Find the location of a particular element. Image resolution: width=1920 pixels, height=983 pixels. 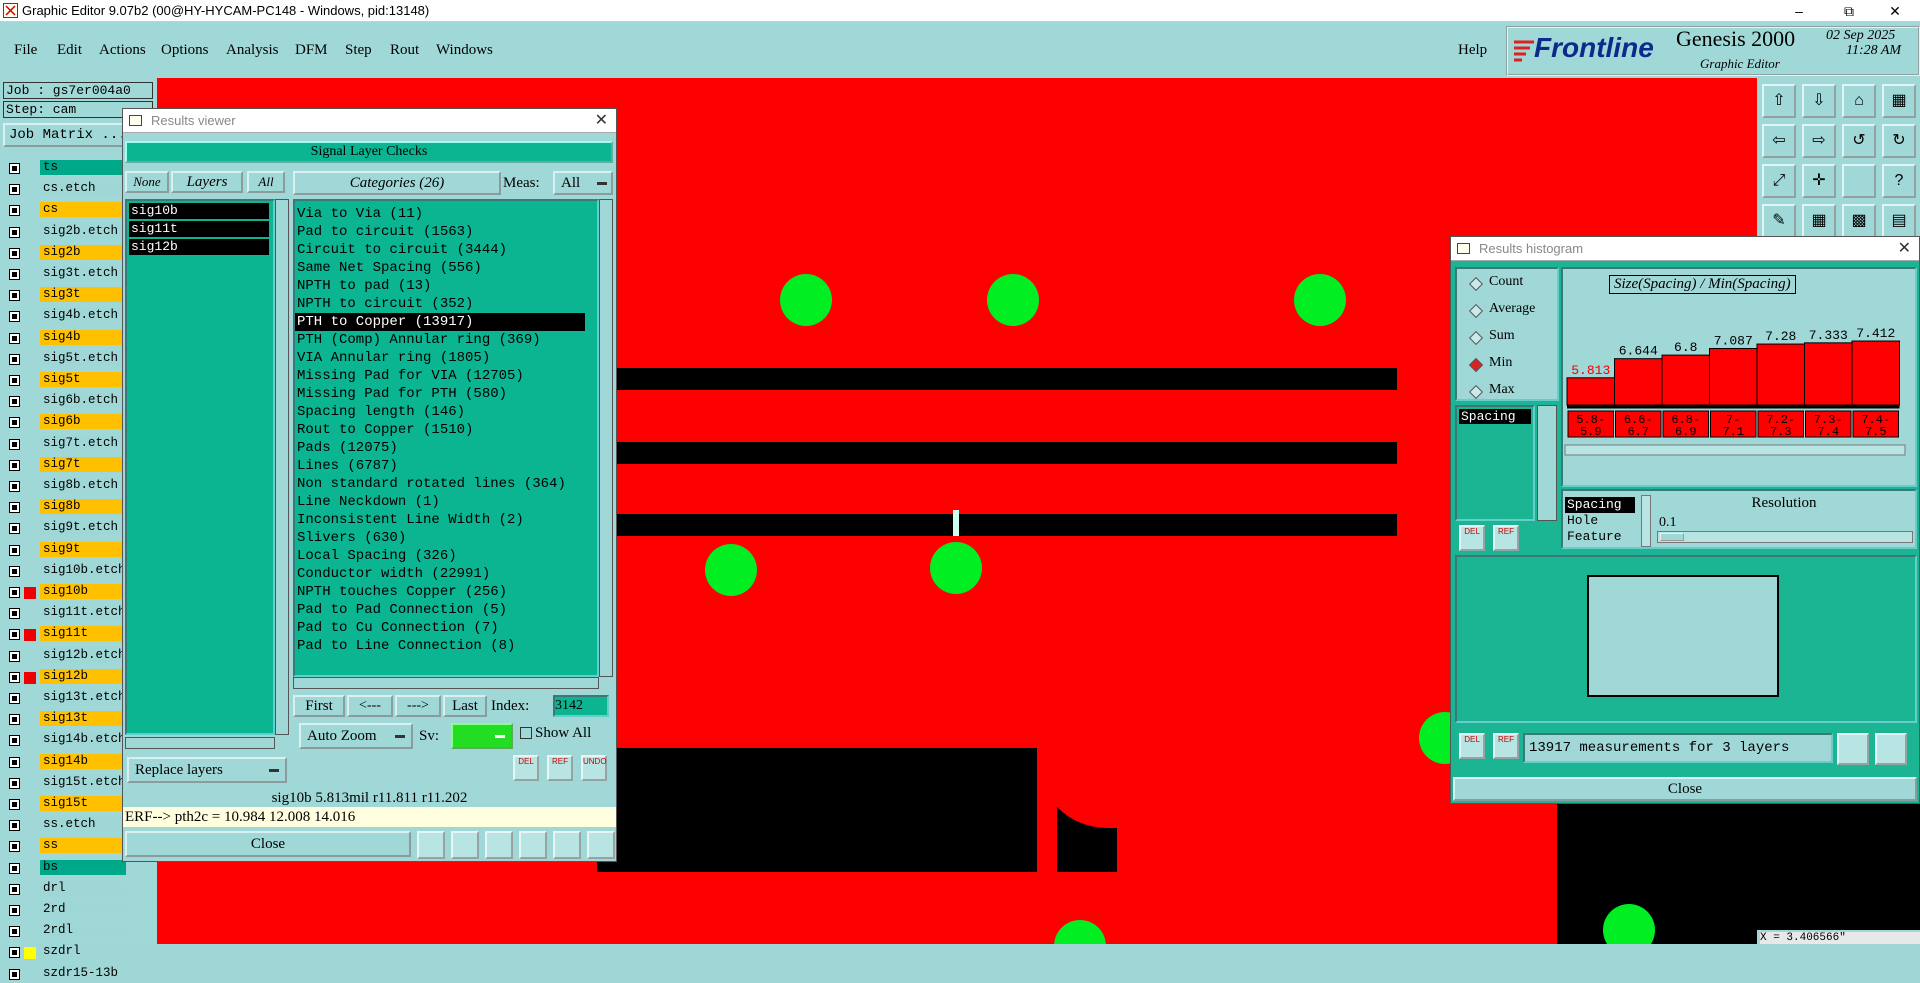

layer-name: sig6b.etch is located at coordinates (83, 401).